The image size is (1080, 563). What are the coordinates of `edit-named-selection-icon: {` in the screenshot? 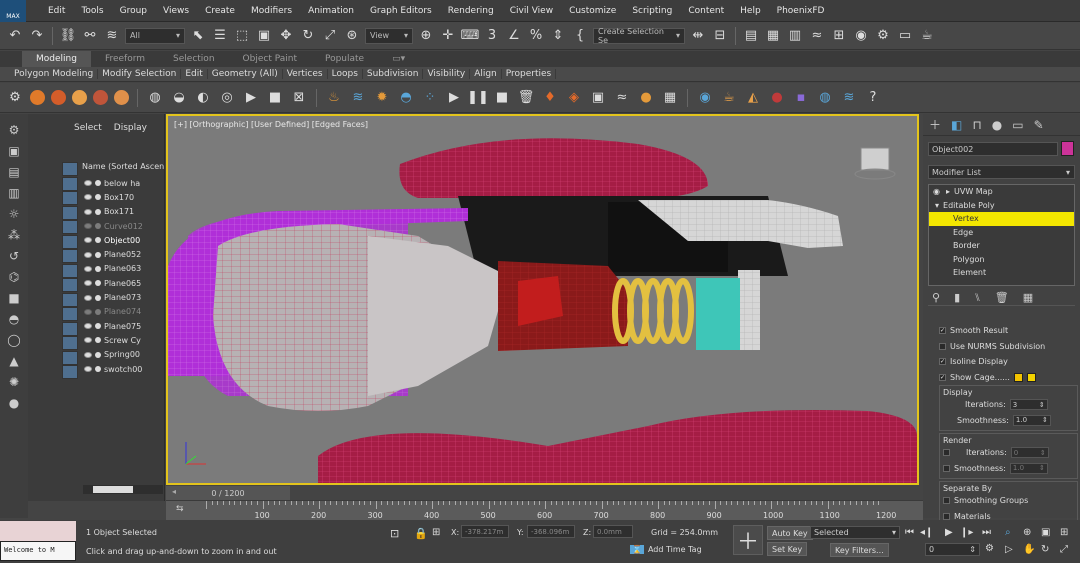 It's located at (580, 36).